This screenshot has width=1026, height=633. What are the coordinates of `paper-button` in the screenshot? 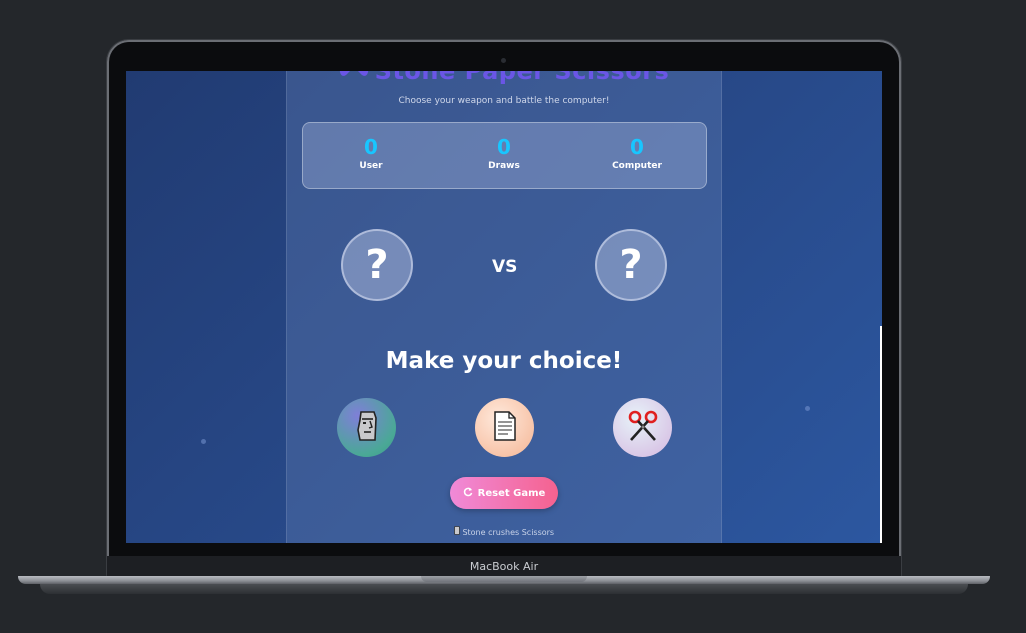 It's located at (504, 427).